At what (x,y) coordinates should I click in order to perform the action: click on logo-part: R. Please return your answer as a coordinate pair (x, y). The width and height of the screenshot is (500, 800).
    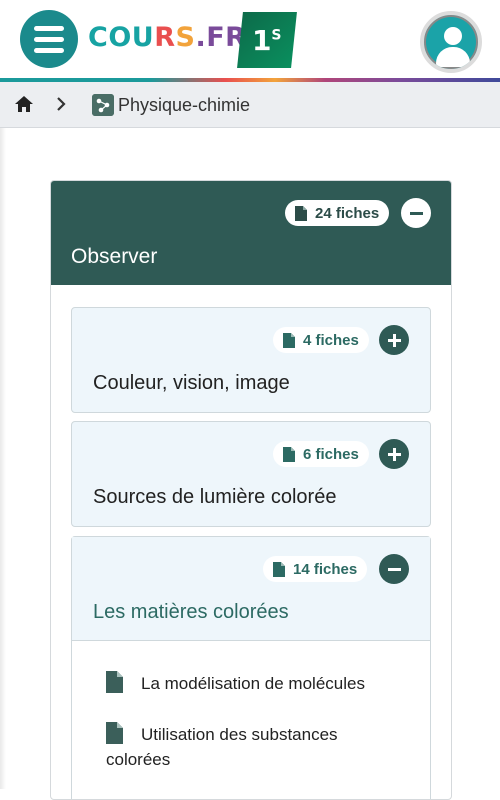
    Looking at the image, I should click on (165, 37).